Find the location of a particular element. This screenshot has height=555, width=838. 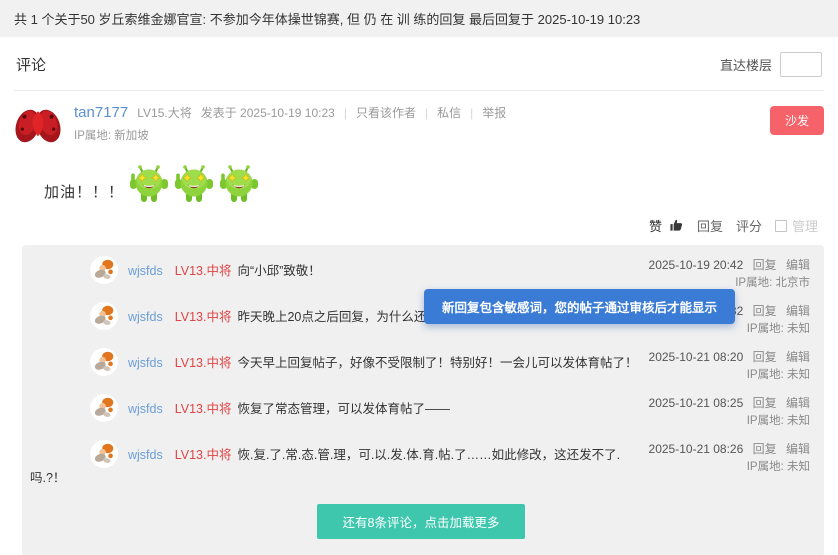

user-level-badge: LV15.大将 is located at coordinates (164, 113).